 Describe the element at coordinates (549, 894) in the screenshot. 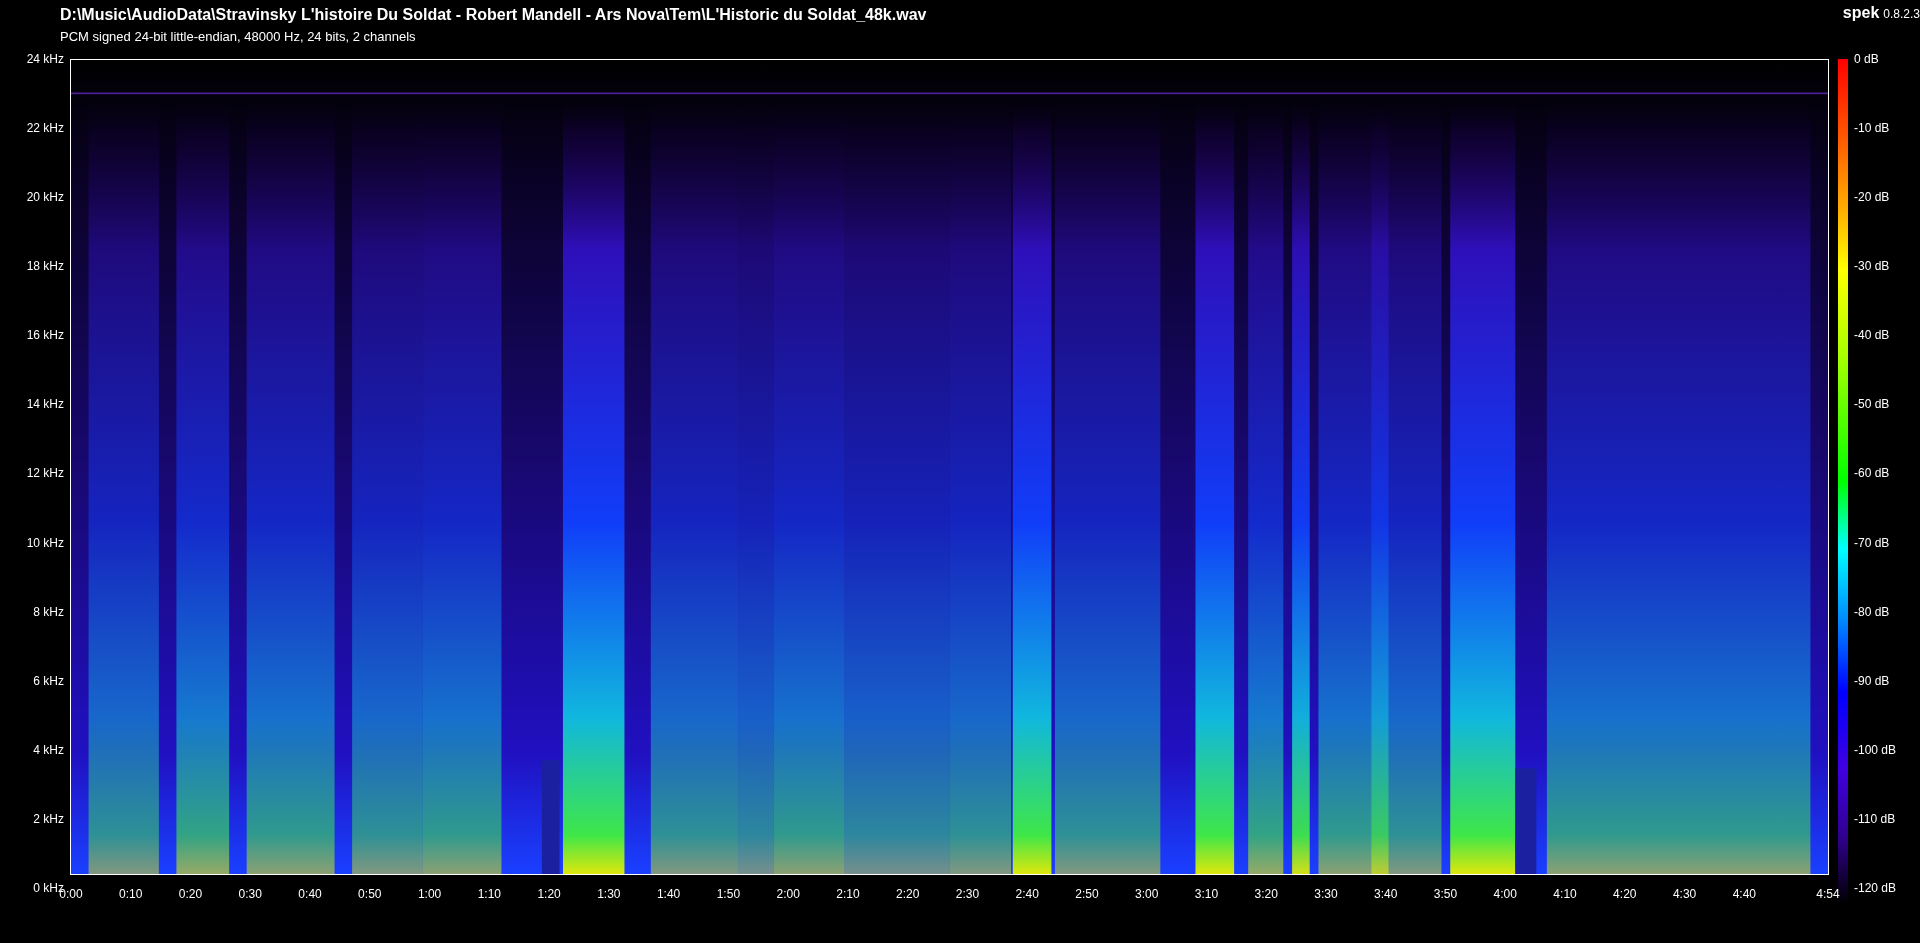

I see `time-label: 1:20` at that location.